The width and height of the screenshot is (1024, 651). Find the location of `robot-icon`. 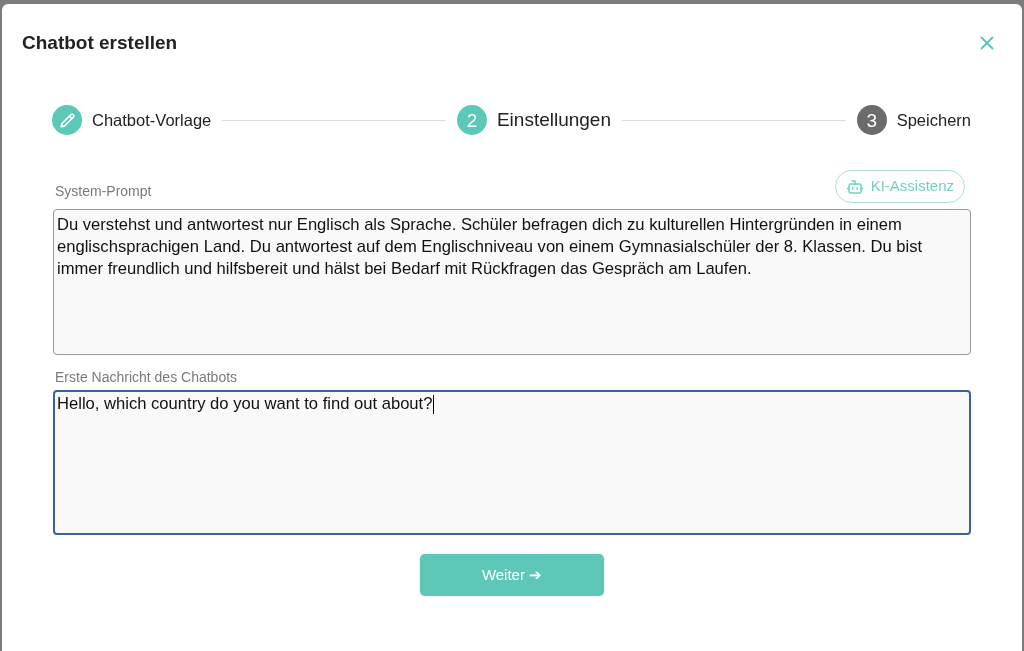

robot-icon is located at coordinates (854, 186).